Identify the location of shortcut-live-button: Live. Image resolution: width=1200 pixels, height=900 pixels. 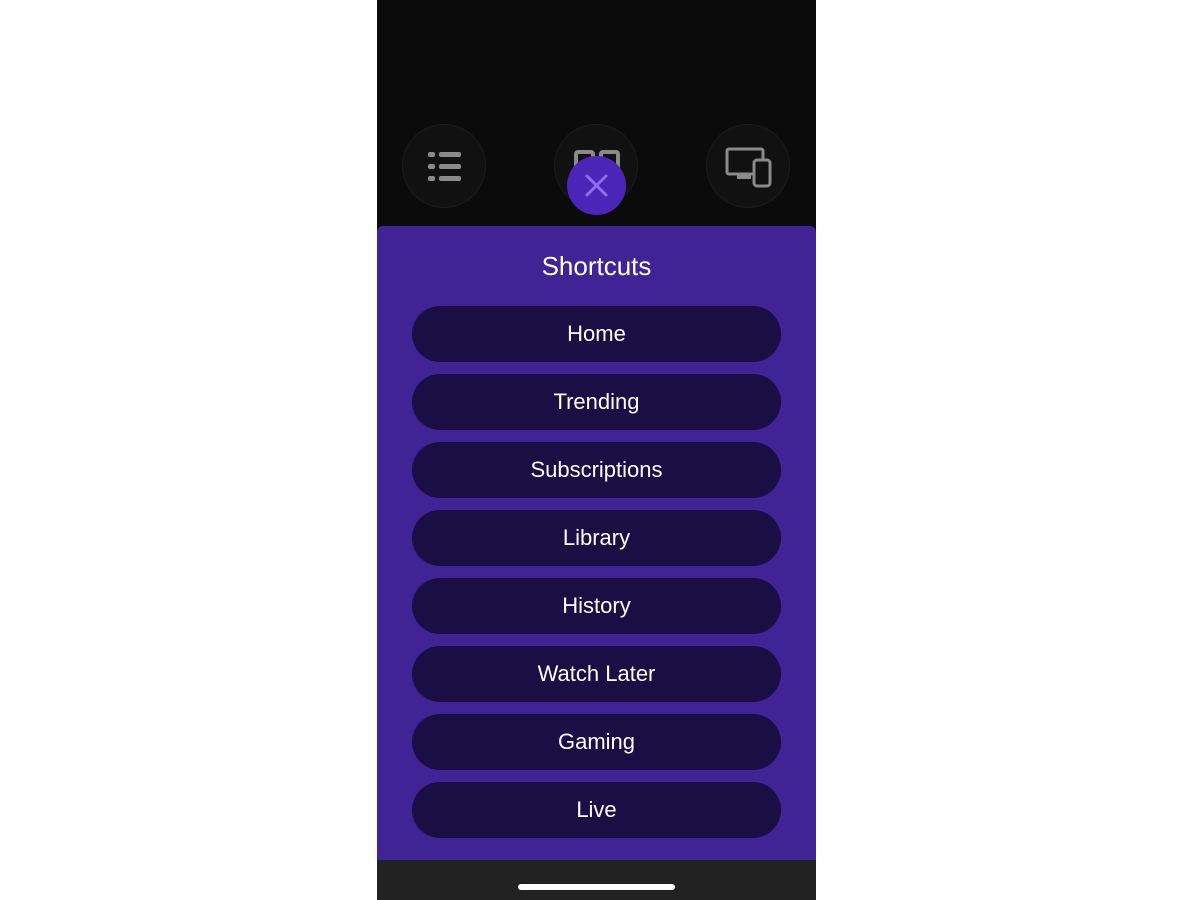
(596, 810).